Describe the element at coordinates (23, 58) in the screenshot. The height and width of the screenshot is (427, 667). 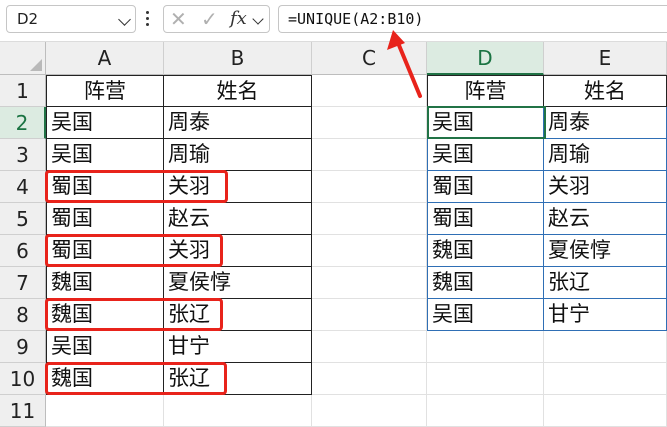
I see `select-all-corner` at that location.